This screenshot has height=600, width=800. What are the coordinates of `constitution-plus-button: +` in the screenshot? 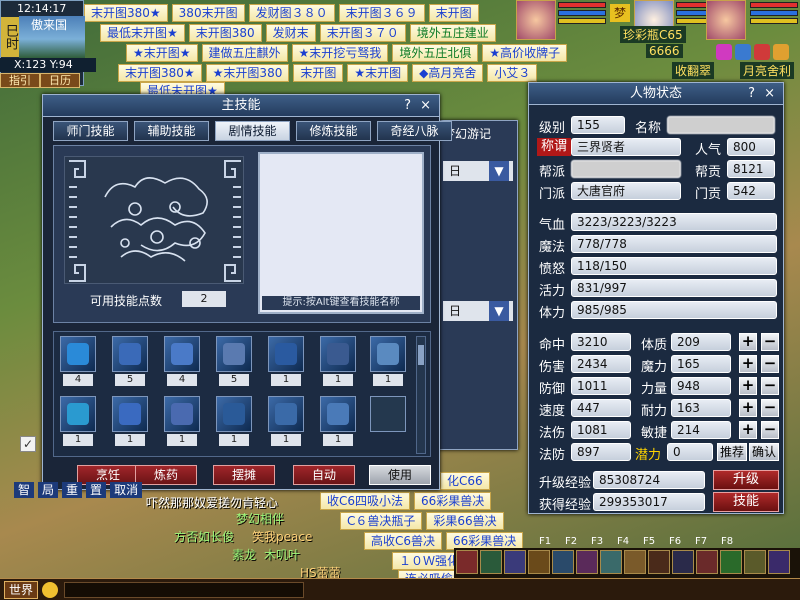 It's located at (748, 342).